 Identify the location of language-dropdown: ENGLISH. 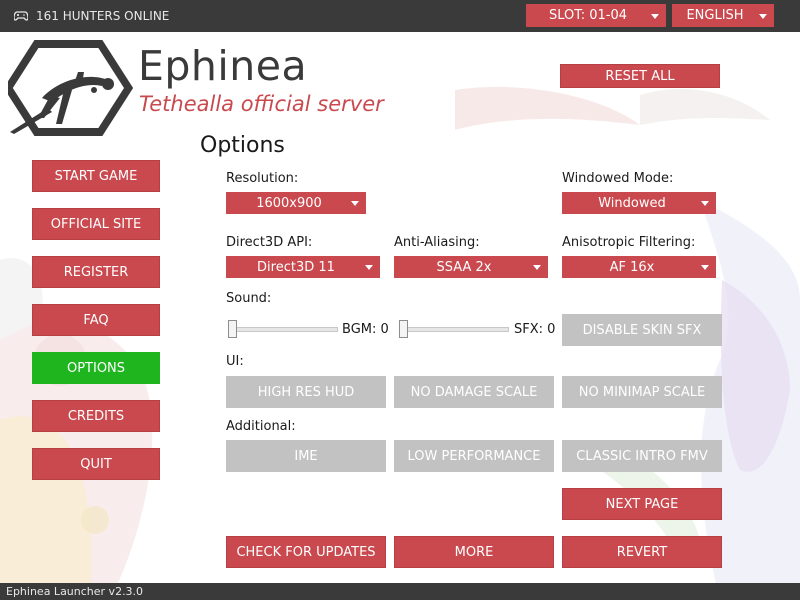
(723, 15).